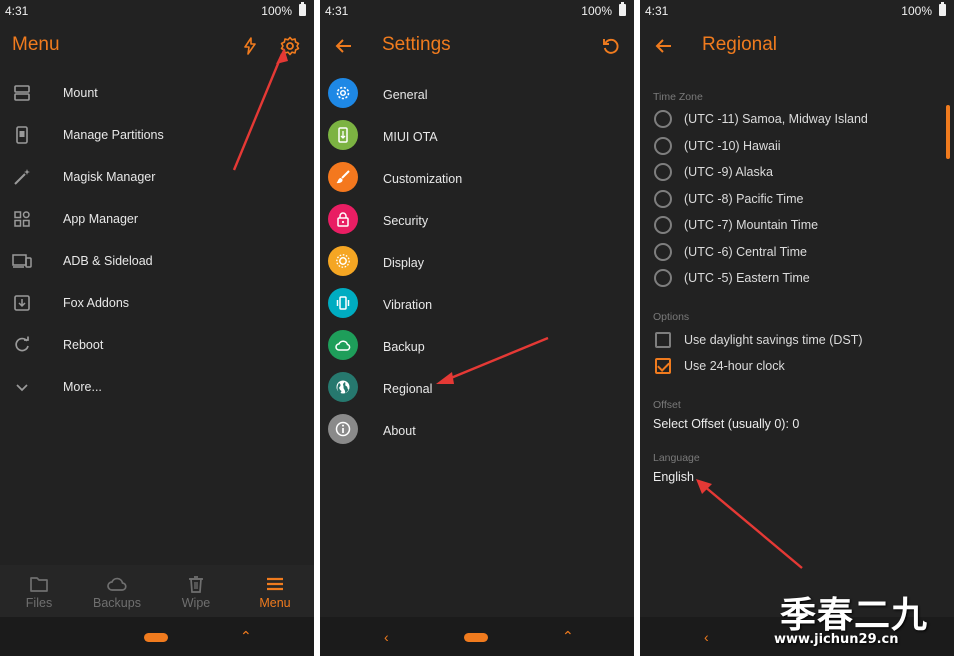 The image size is (954, 656). I want to click on tab-files: Files, so click(39, 591).